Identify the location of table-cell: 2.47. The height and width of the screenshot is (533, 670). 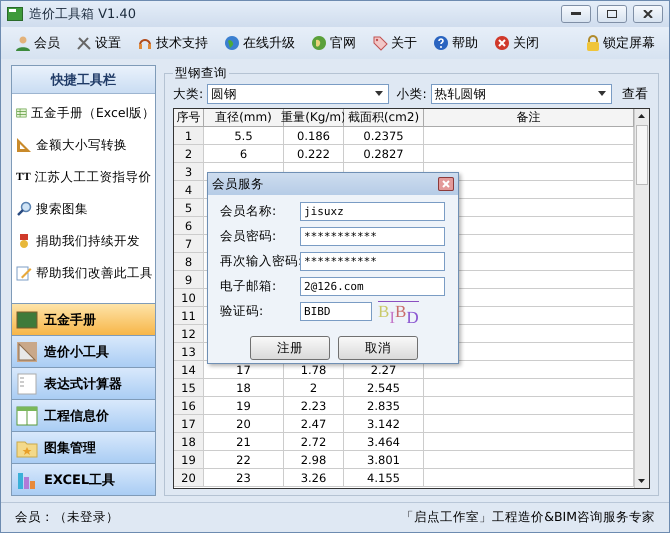
(314, 424).